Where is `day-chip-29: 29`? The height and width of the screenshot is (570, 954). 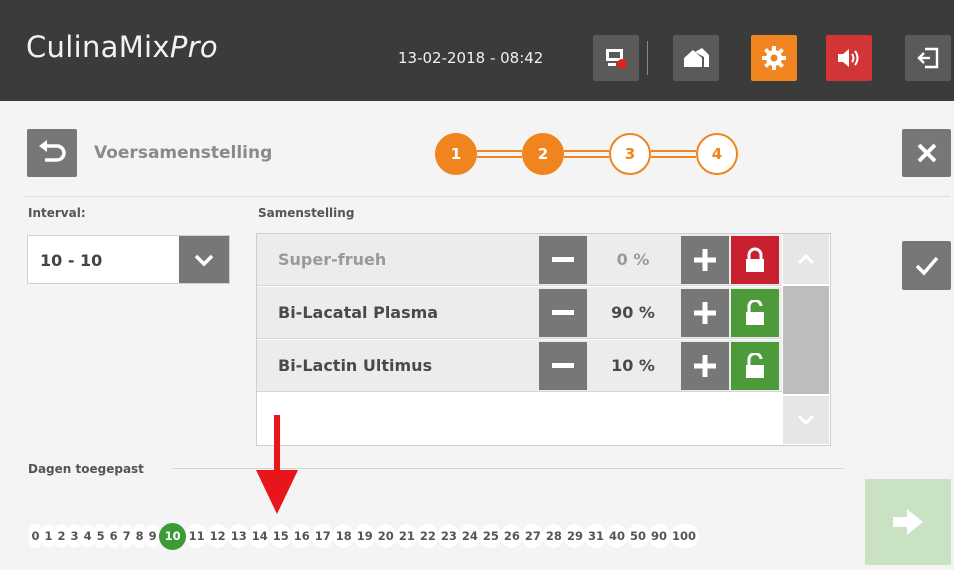
day-chip-29: 29 is located at coordinates (575, 536).